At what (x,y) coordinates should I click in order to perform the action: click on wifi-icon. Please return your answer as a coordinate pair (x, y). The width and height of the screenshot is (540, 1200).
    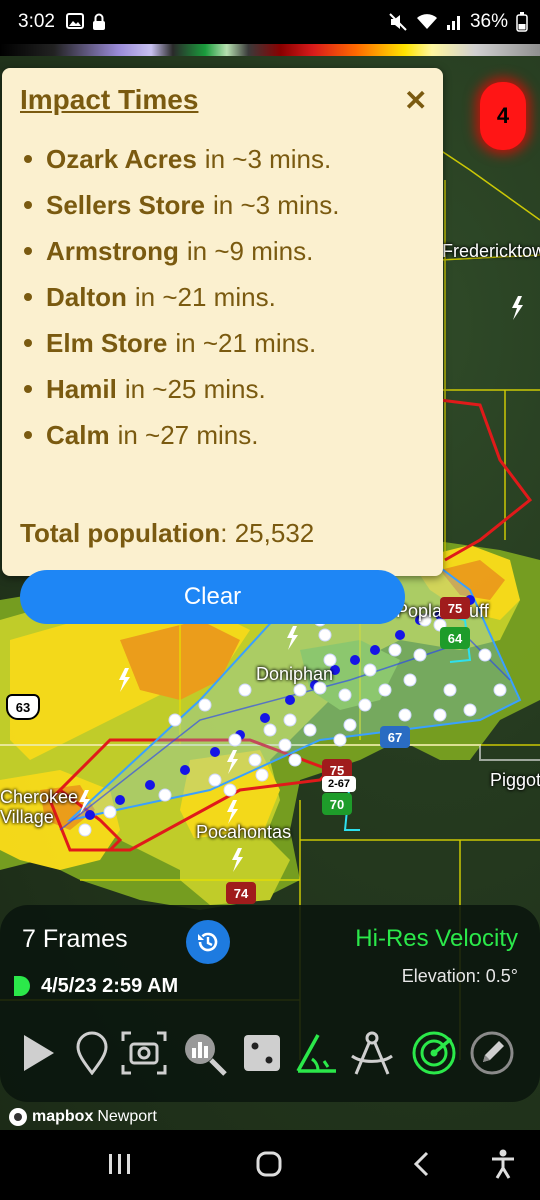
    Looking at the image, I should click on (426, 21).